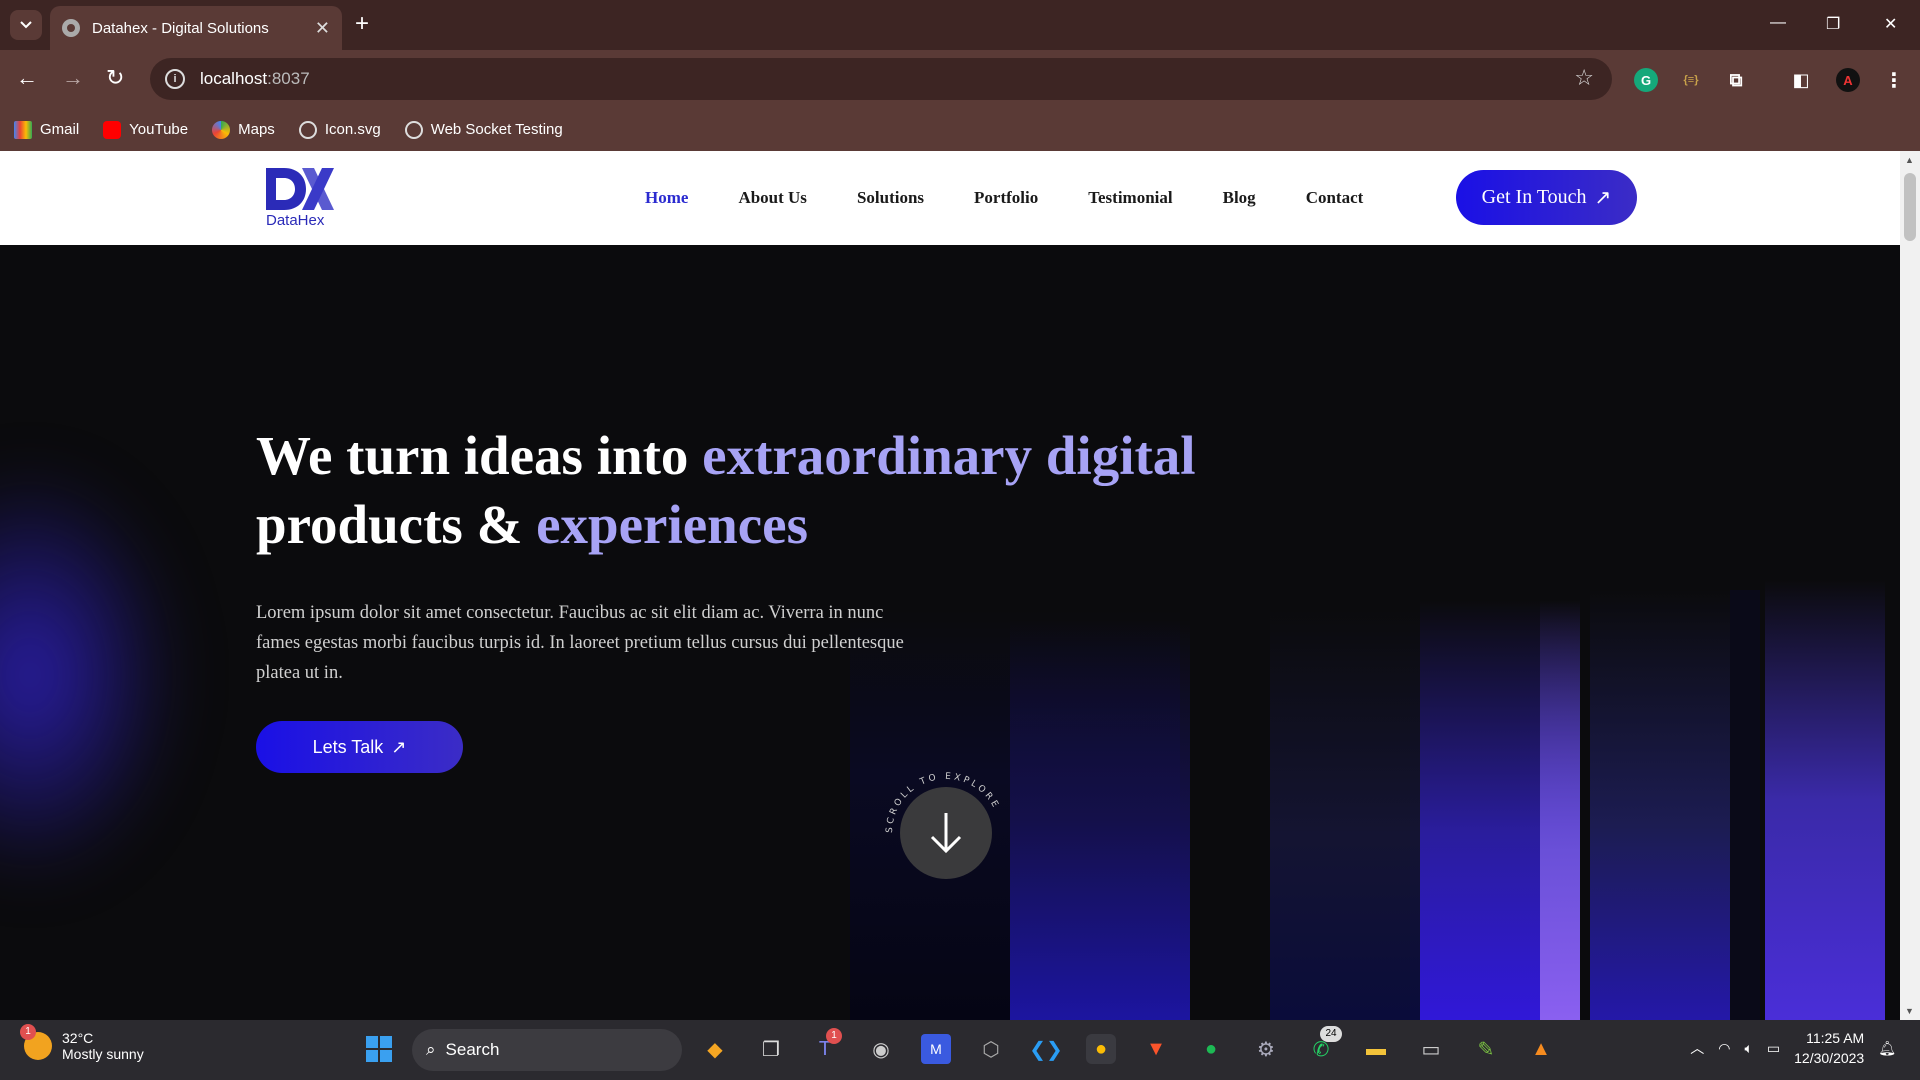 The width and height of the screenshot is (1920, 1080). Describe the element at coordinates (1584, 78) in the screenshot. I see `bookmark-star-icon: ☆` at that location.